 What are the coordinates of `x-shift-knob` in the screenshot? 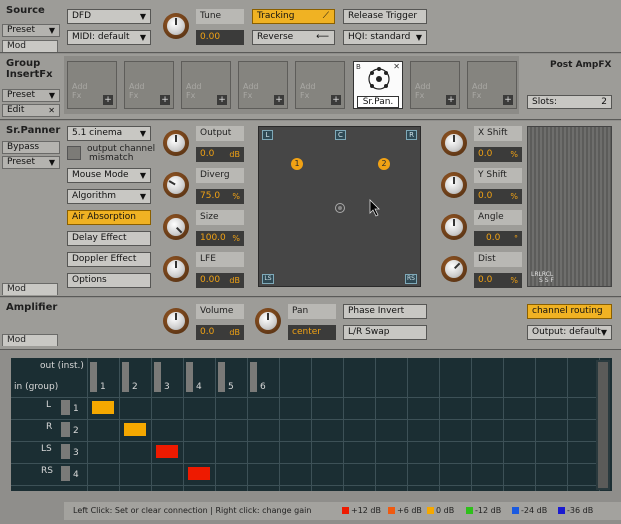 It's located at (454, 143).